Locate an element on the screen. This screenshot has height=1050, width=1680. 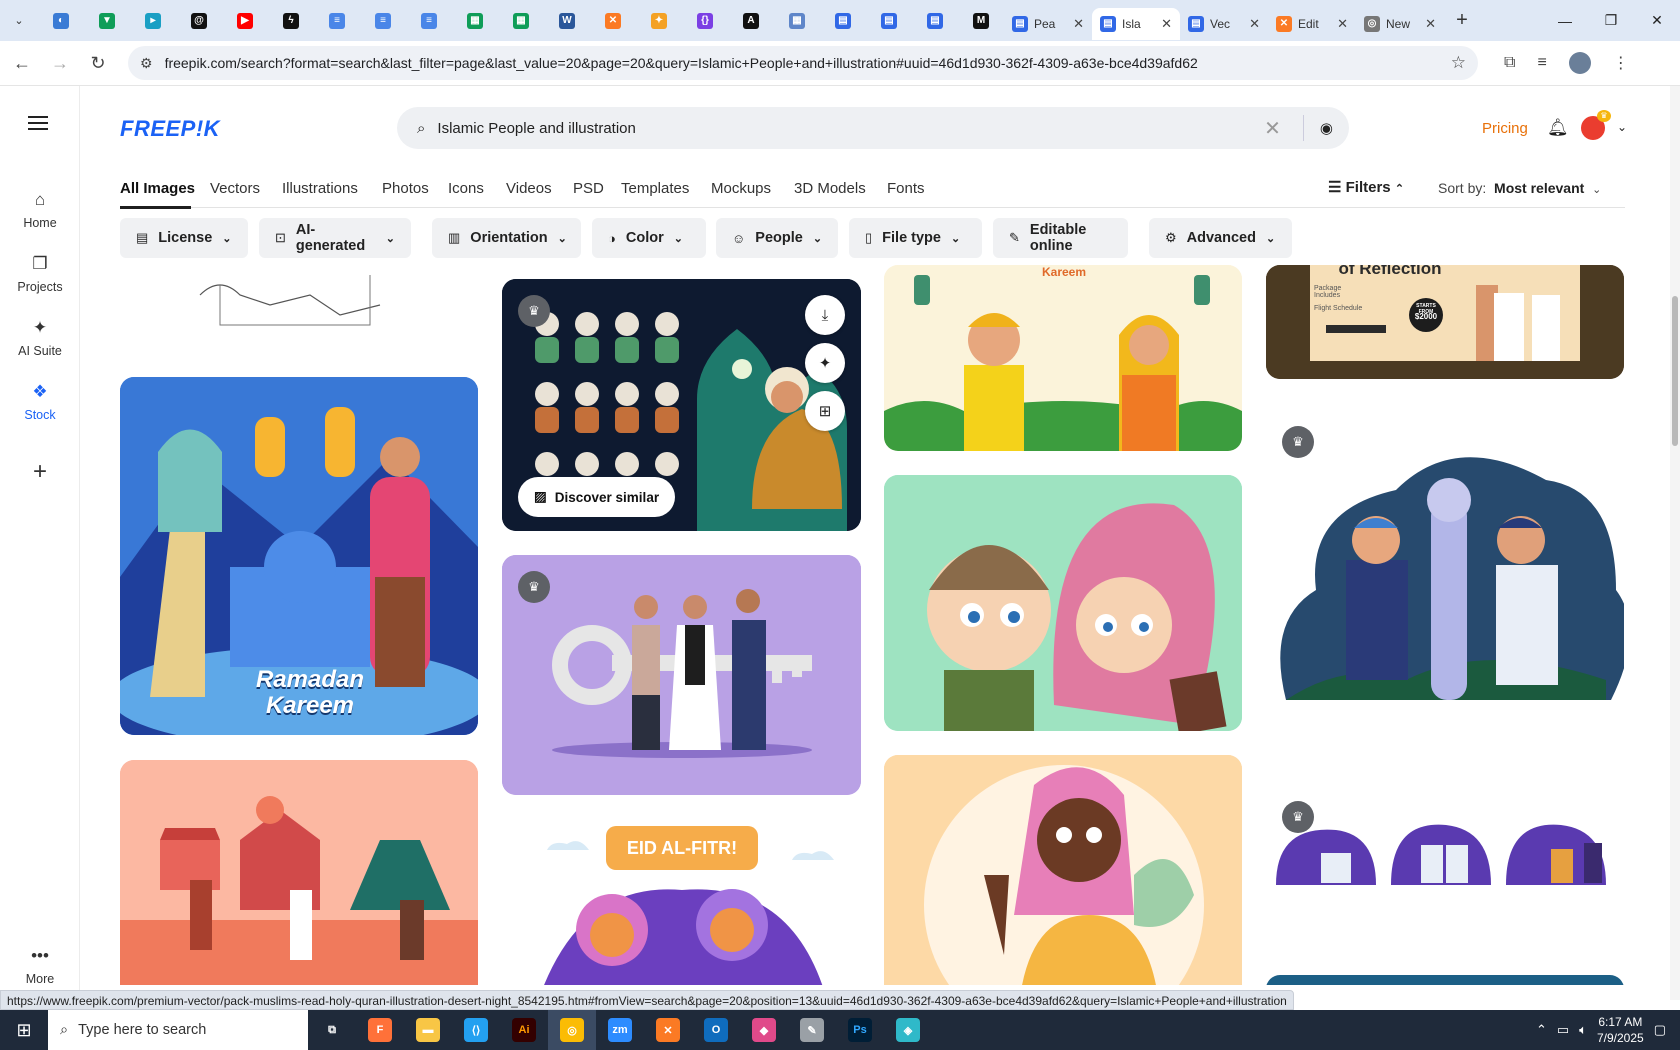
browser-menu-icon: ⋮ is located at coordinates (1621, 63).